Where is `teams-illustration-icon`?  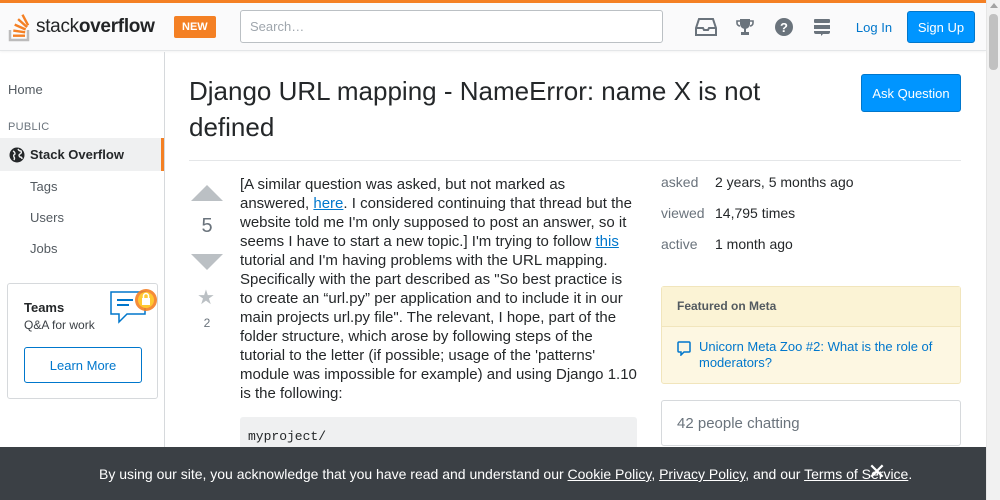 teams-illustration-icon is located at coordinates (133, 306).